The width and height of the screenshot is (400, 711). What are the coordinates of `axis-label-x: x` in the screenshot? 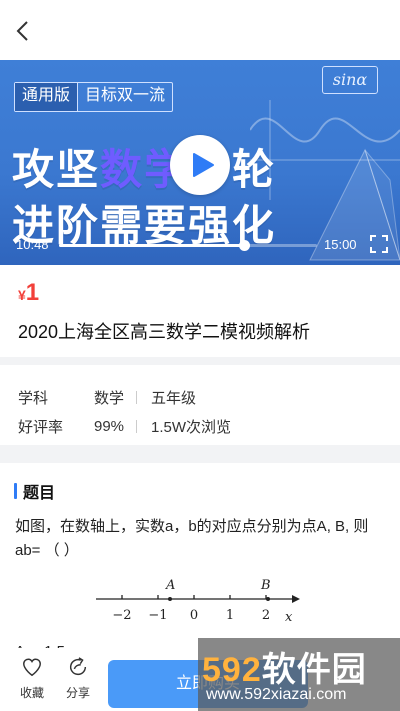 It's located at (289, 617).